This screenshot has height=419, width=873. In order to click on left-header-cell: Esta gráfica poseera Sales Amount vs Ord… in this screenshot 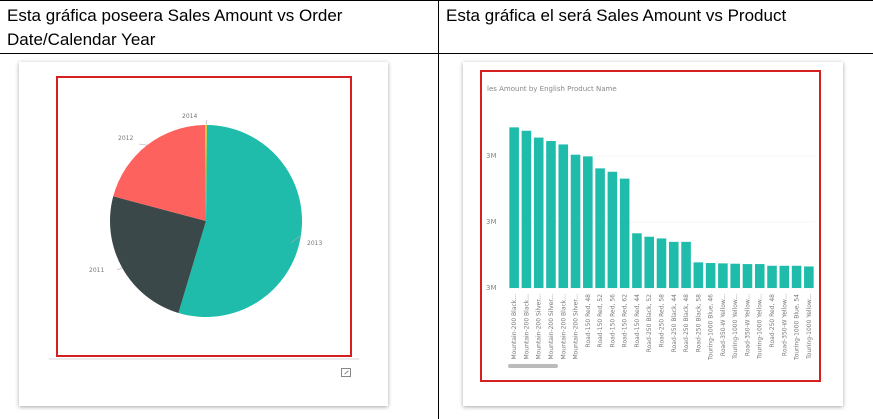, I will do `click(175, 27)`.